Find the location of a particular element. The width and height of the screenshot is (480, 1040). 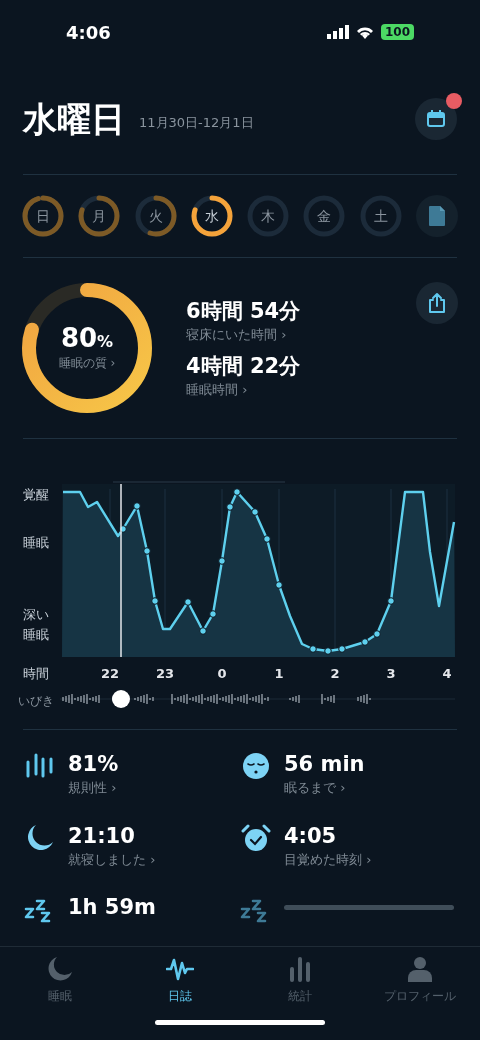

snore-playhead is located at coordinates (121, 699).